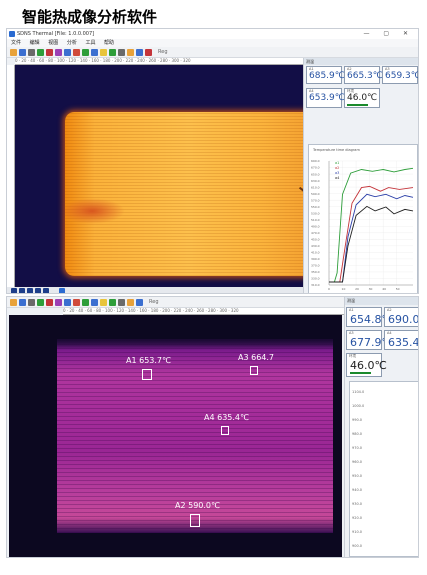  What do you see at coordinates (38, 290) in the screenshot?
I see `next-frame-icon` at bounding box center [38, 290].